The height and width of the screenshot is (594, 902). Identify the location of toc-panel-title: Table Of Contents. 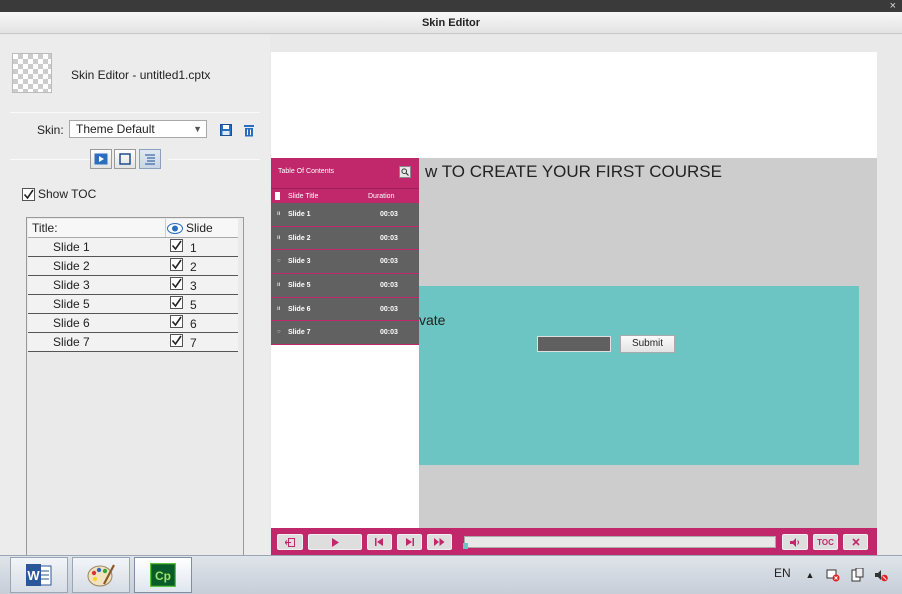
(306, 171).